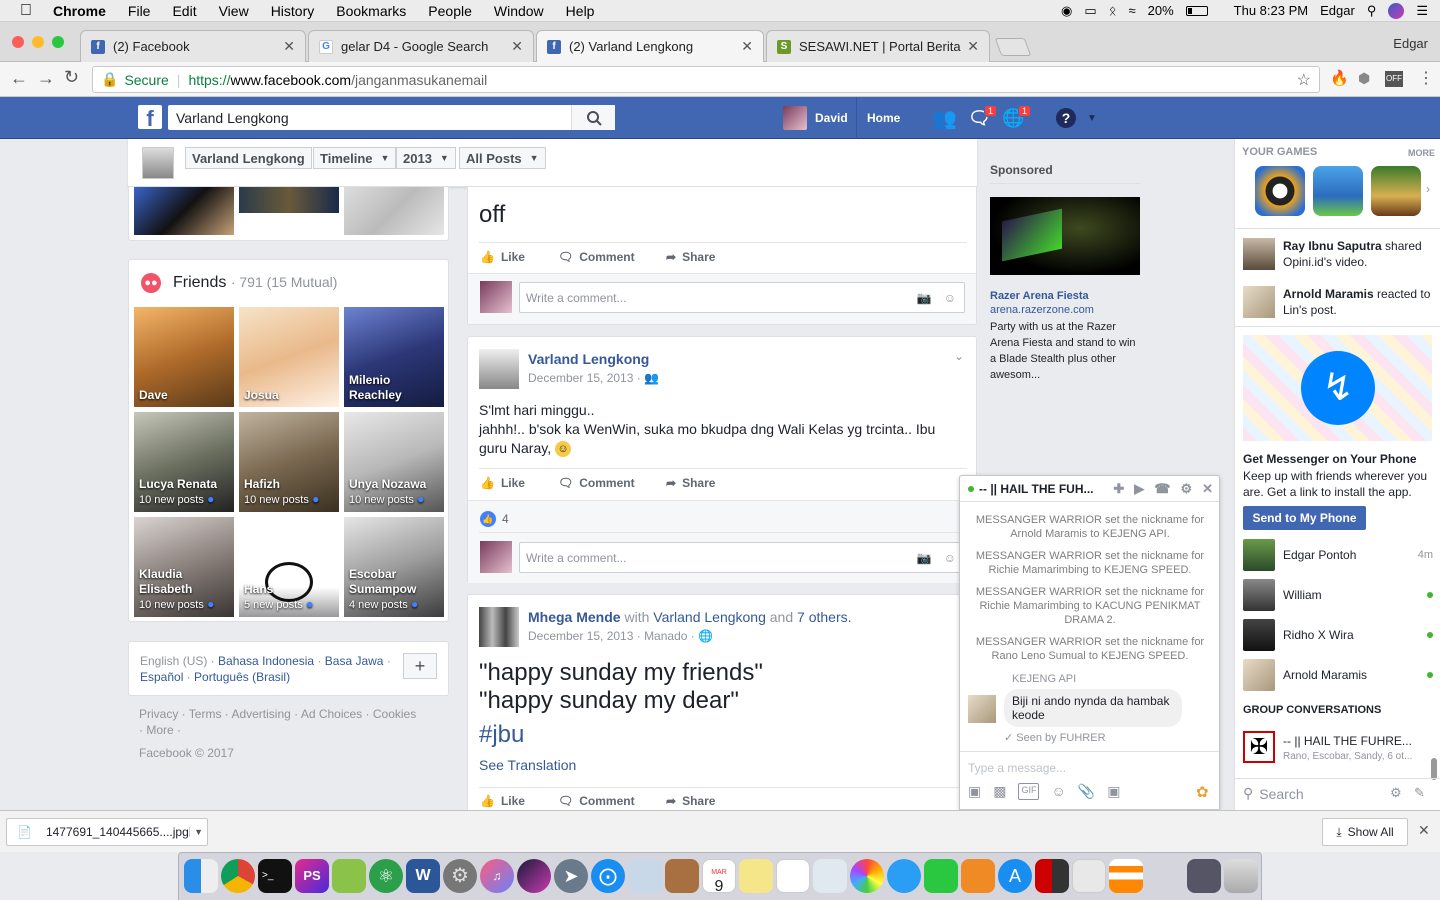 This screenshot has height=900, width=1440. Describe the element at coordinates (1065, 236) in the screenshot. I see `ad-image` at that location.